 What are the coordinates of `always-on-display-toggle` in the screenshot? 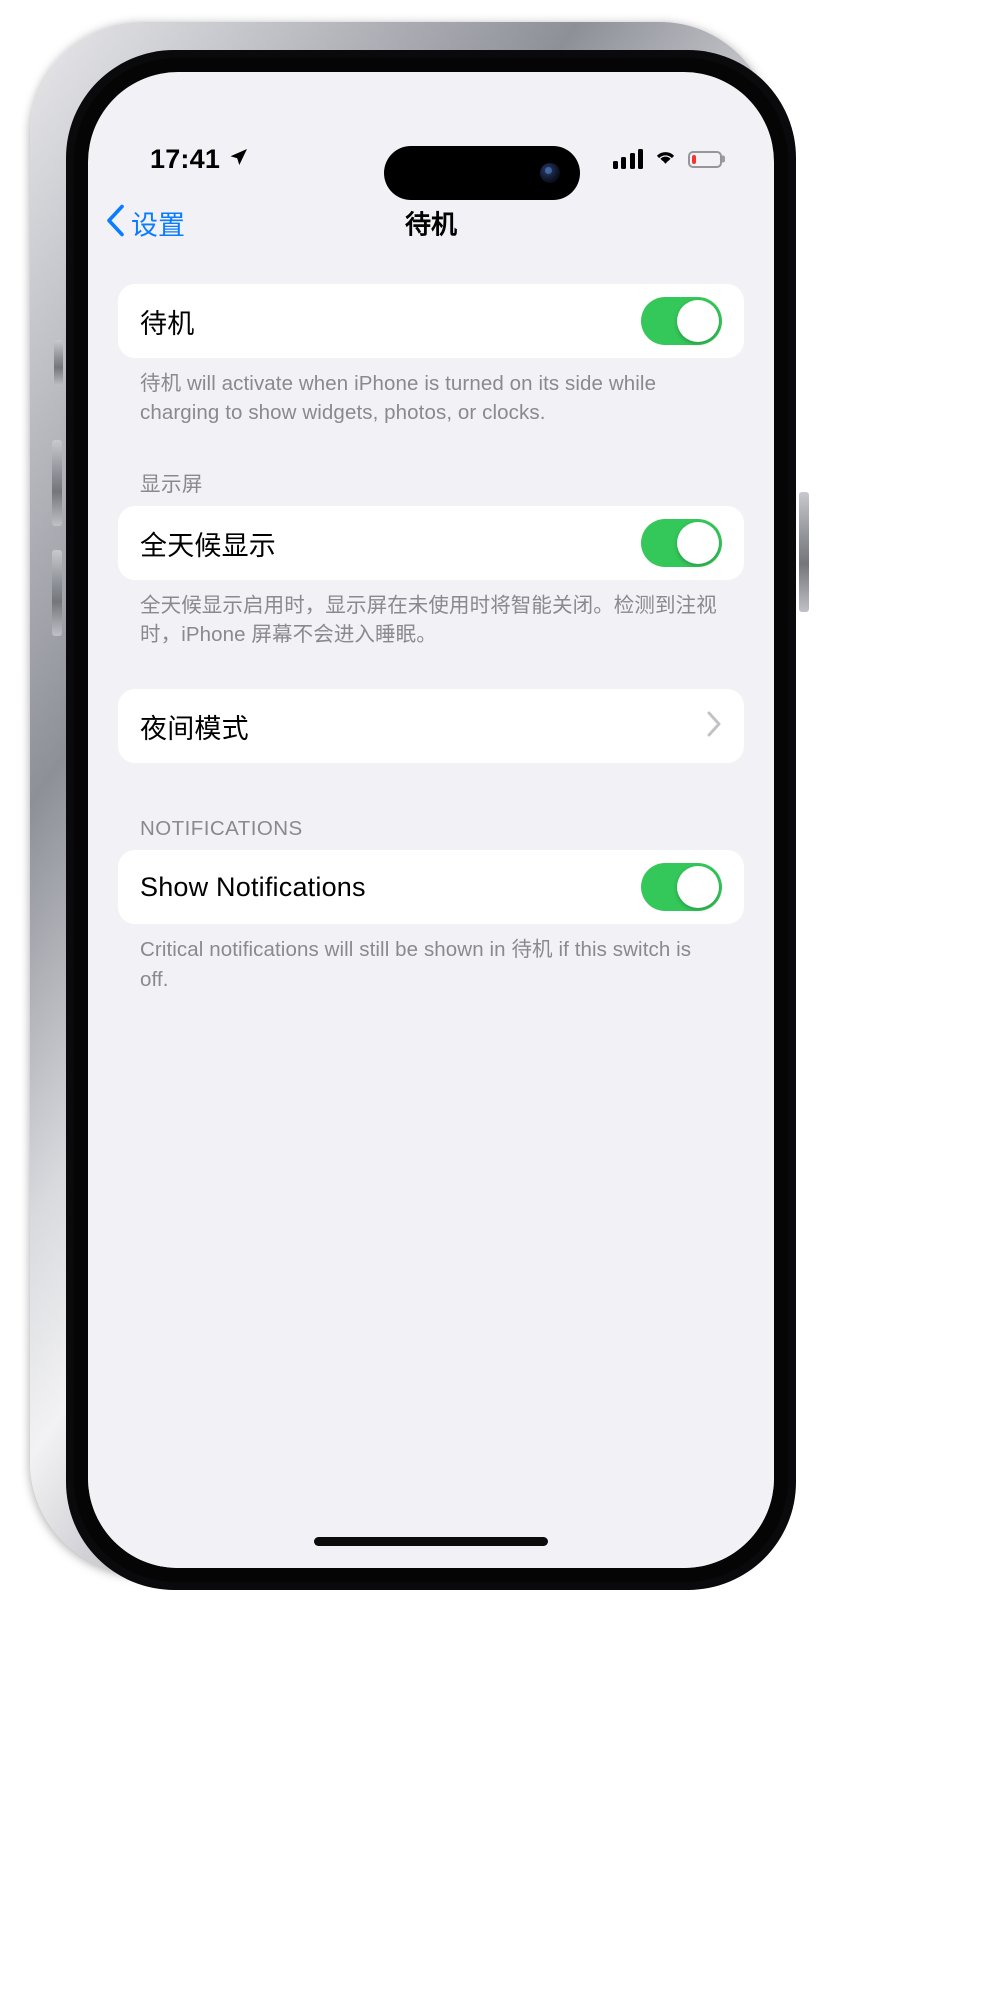 It's located at (681, 543).